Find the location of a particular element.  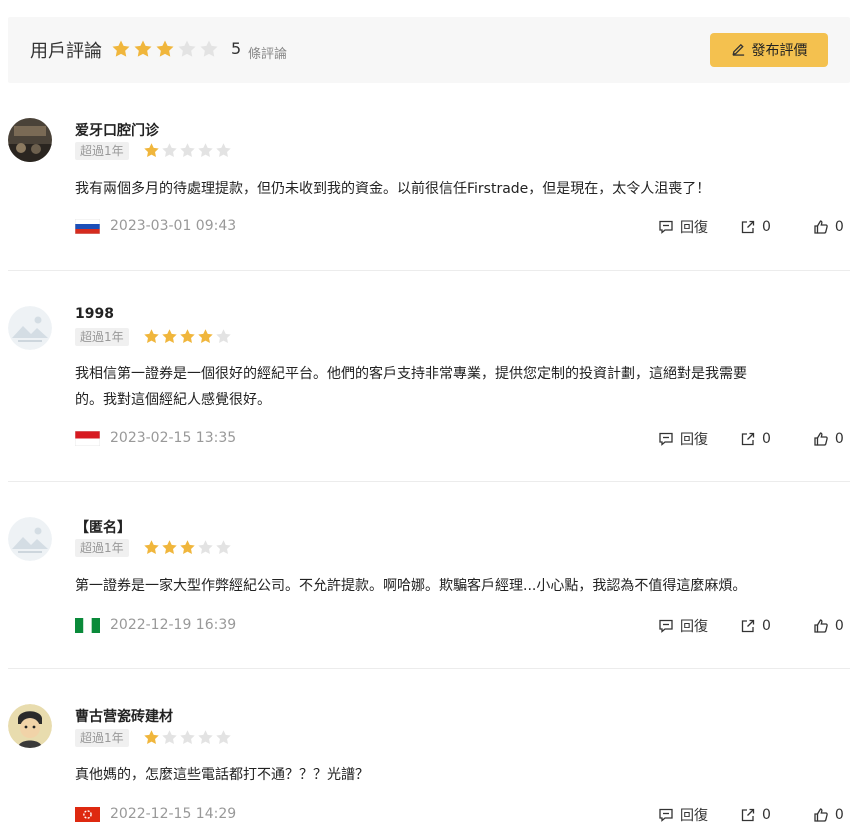

review-text-line: 真他媽的，怎麼這些電話都打不通？？？光譜？ is located at coordinates (222, 775).